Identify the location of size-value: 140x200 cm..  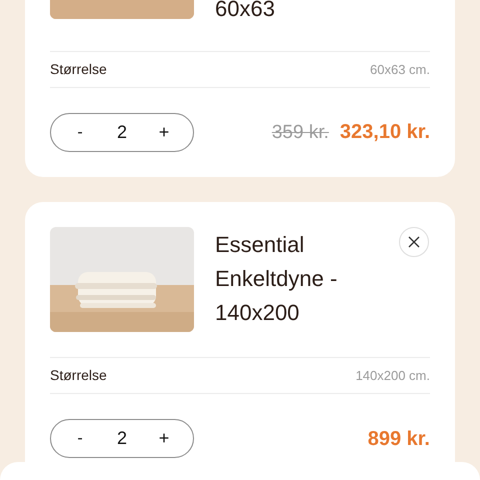
(393, 375).